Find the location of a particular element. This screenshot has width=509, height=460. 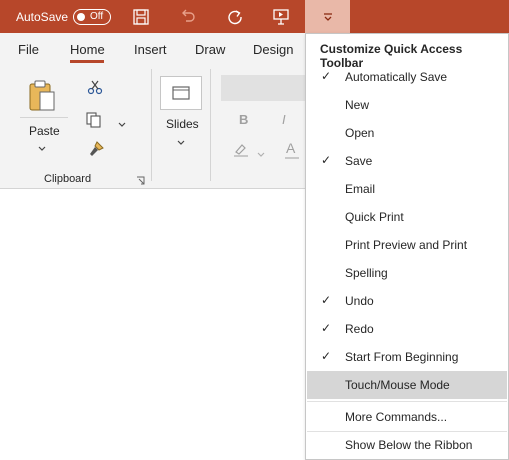

cut-icon is located at coordinates (95, 88).